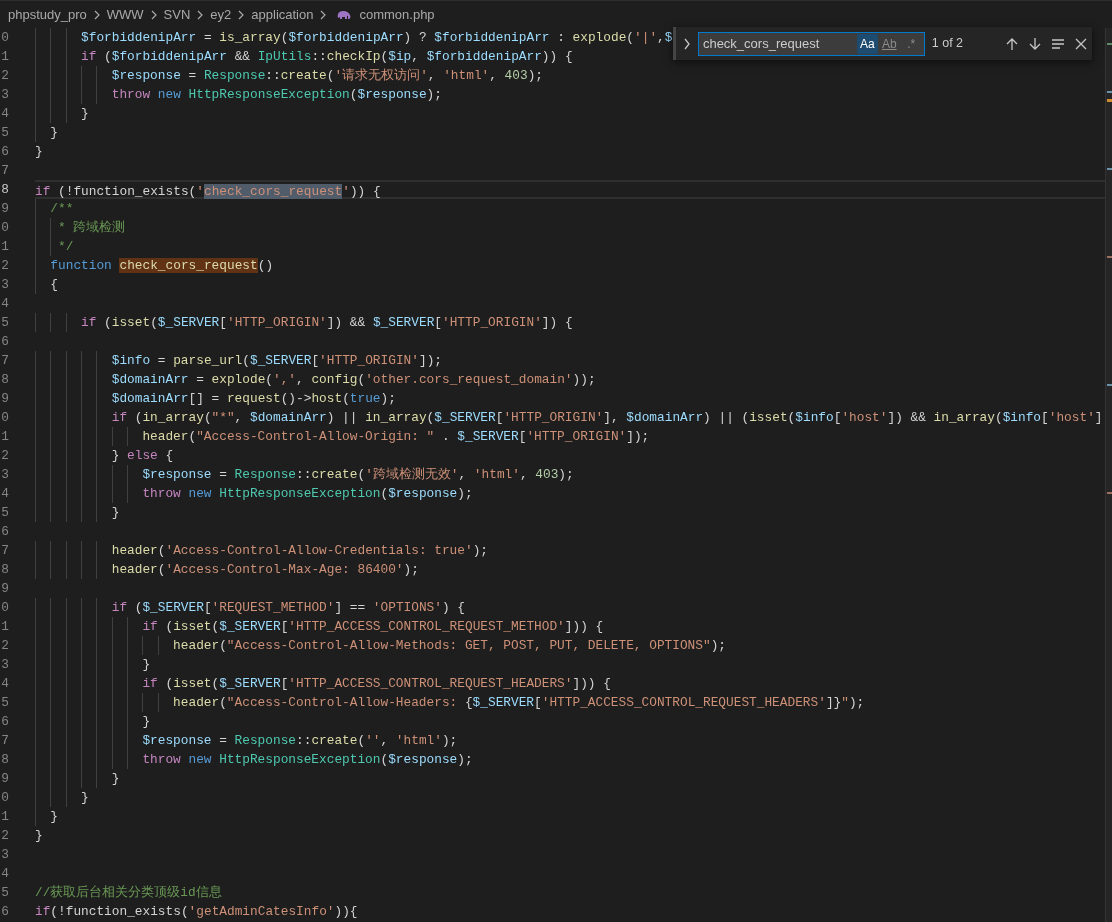 The image size is (1112, 922). What do you see at coordinates (54, 285) in the screenshot?
I see `code-line: {` at bounding box center [54, 285].